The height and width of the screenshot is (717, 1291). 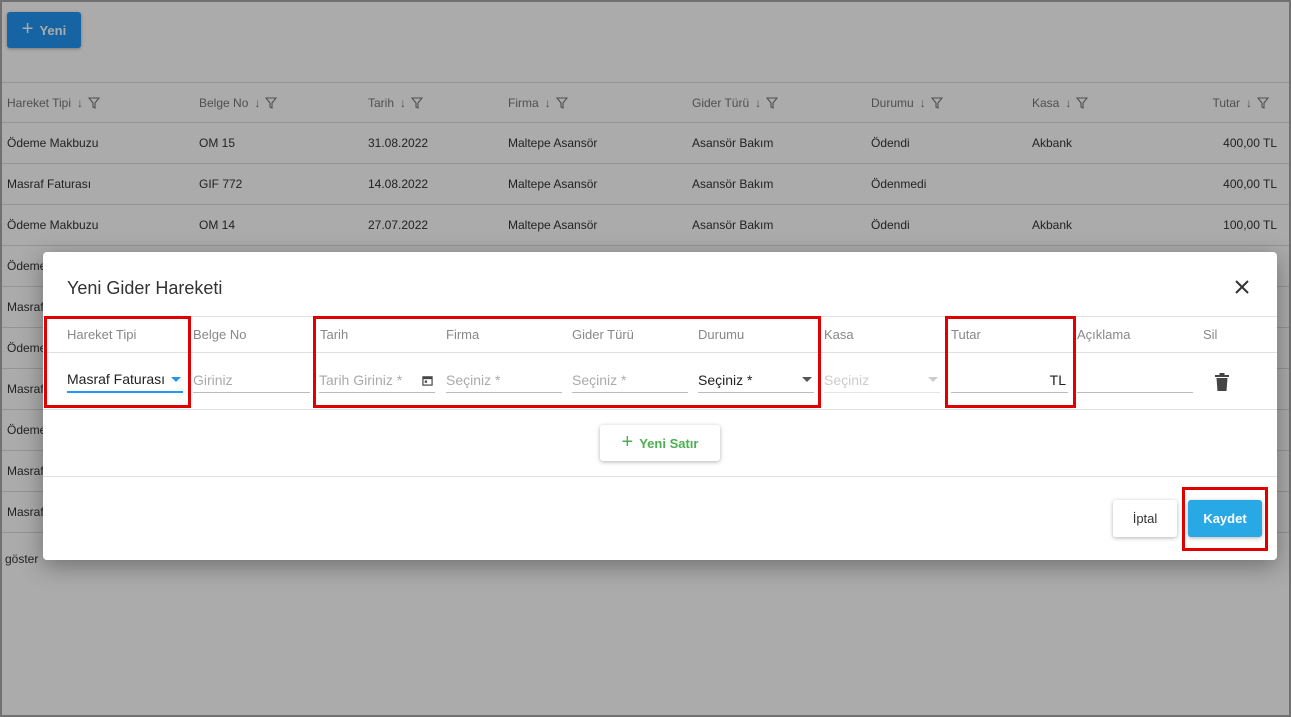 I want to click on dialog-title: Yeni Gider Hareketi, so click(x=145, y=288).